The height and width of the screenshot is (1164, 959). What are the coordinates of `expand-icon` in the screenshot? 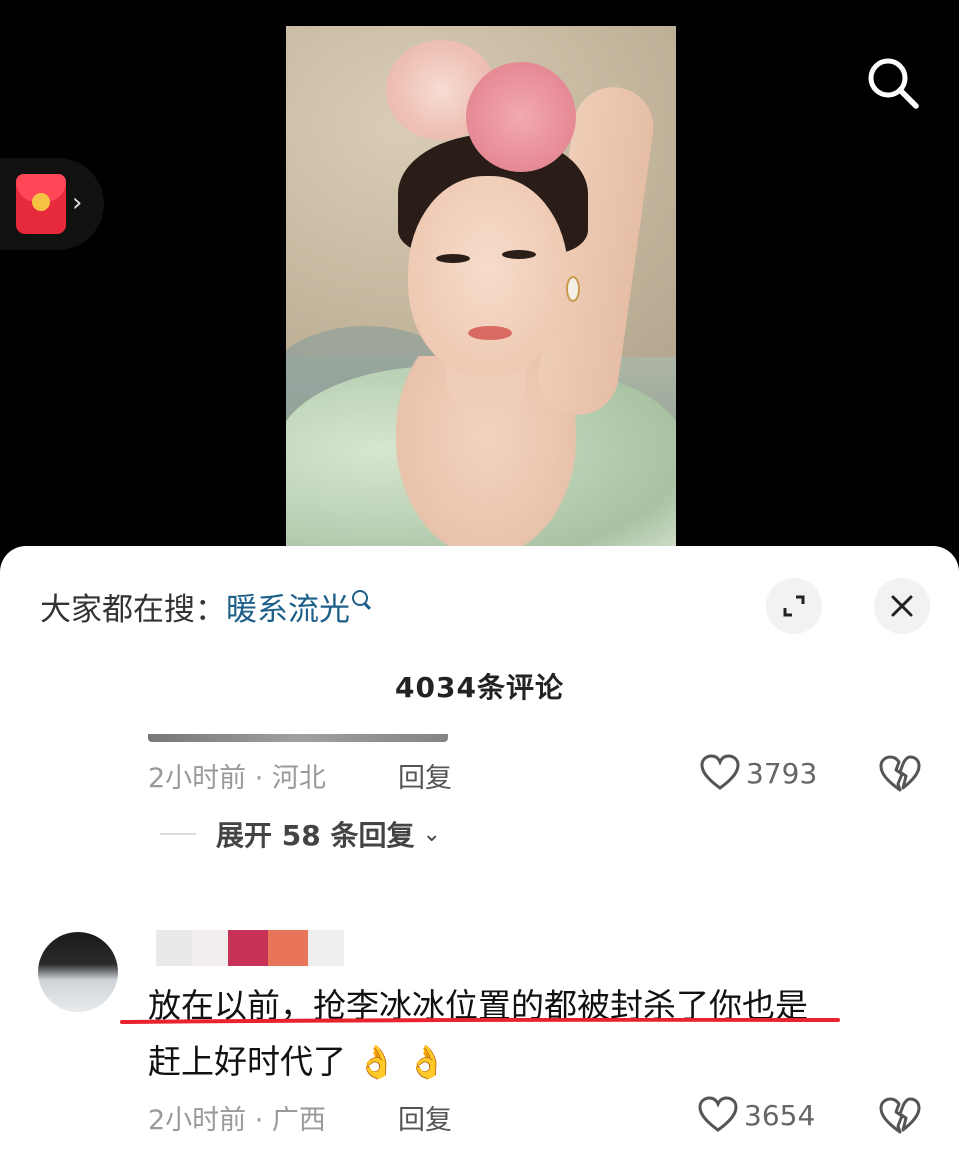 It's located at (794, 606).